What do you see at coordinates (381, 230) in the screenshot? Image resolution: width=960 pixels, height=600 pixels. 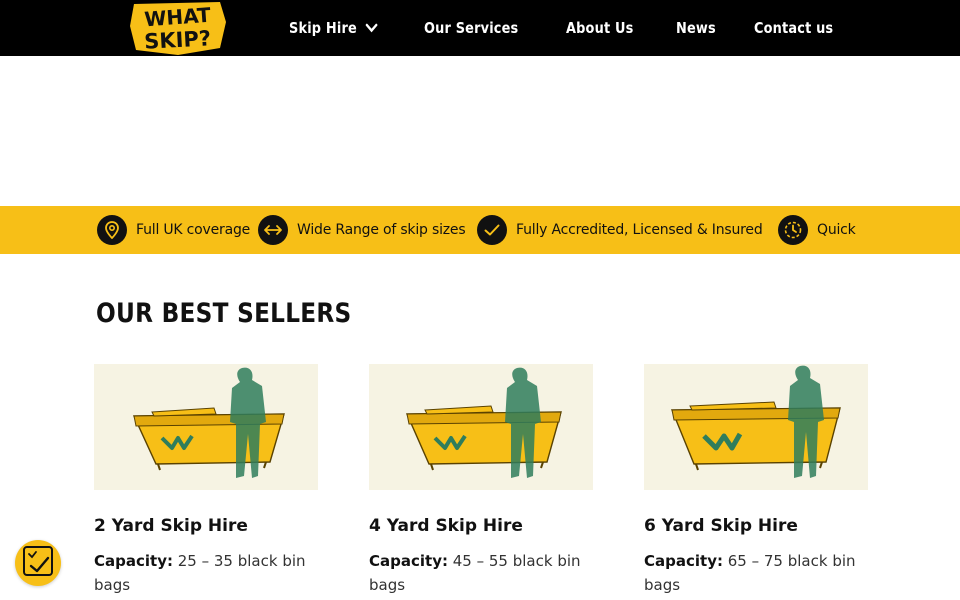 I see `feature-label: Wide Range of skip sizes` at bounding box center [381, 230].